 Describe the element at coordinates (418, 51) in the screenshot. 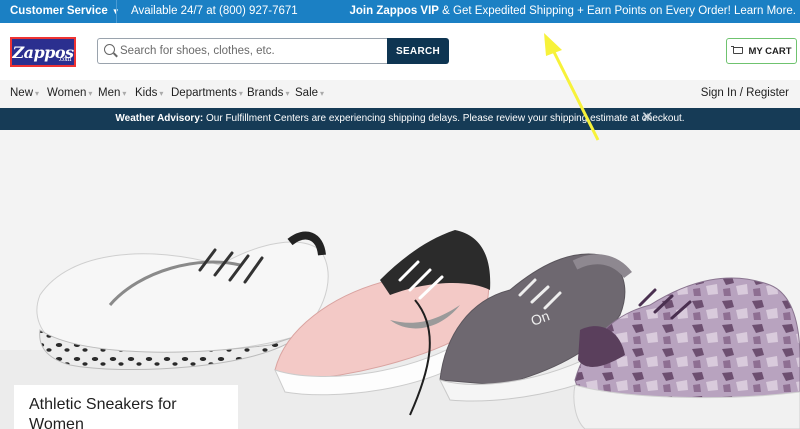

I see `search-button: SEARCH` at that location.